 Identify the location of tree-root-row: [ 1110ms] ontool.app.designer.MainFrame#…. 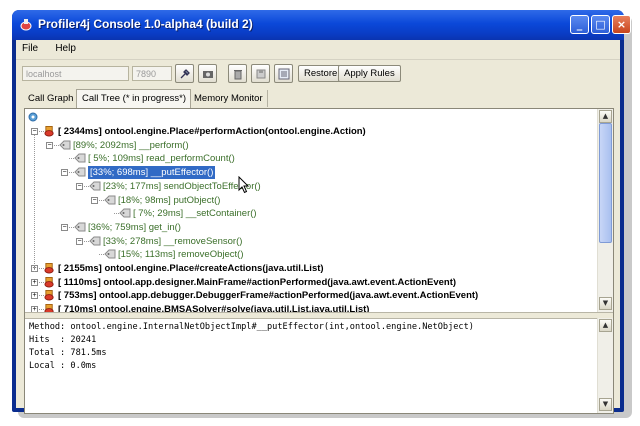
(257, 282).